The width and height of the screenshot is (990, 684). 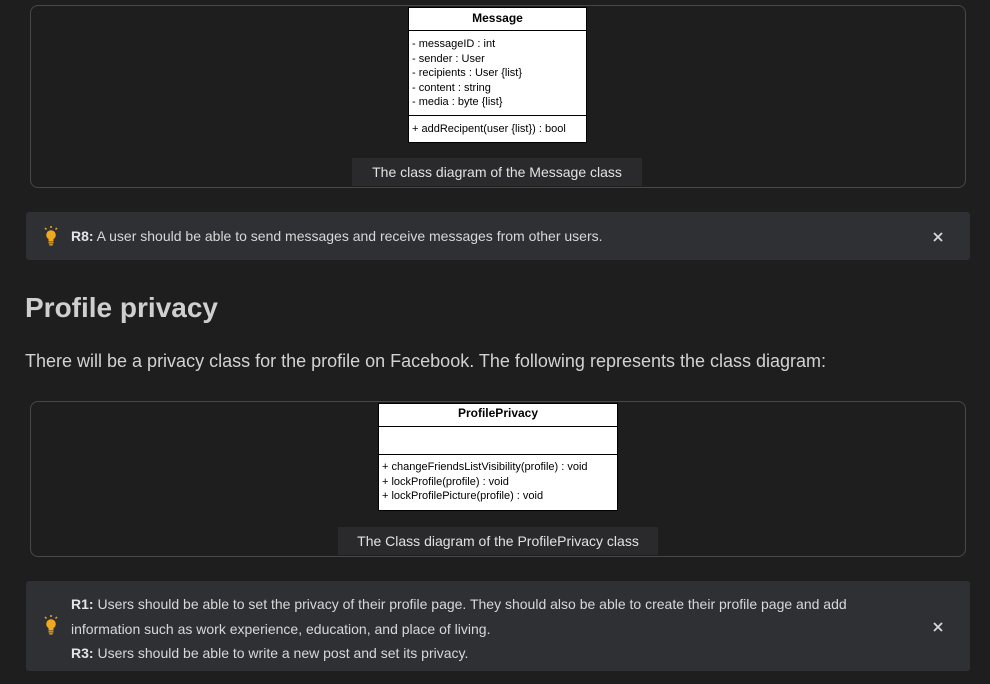 I want to click on uml-method: + addRecipent(user {list}) : bool, so click(x=489, y=128).